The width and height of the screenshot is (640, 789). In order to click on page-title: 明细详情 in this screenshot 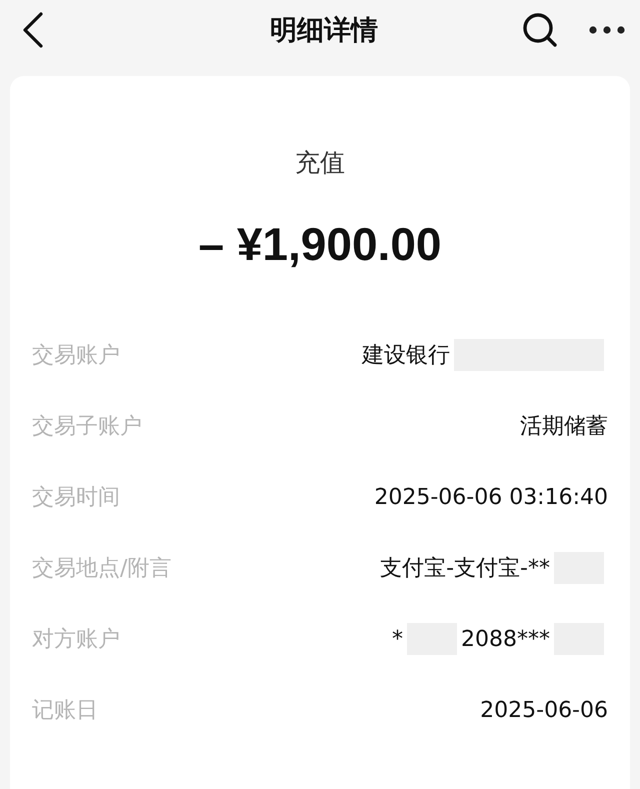, I will do `click(324, 31)`.